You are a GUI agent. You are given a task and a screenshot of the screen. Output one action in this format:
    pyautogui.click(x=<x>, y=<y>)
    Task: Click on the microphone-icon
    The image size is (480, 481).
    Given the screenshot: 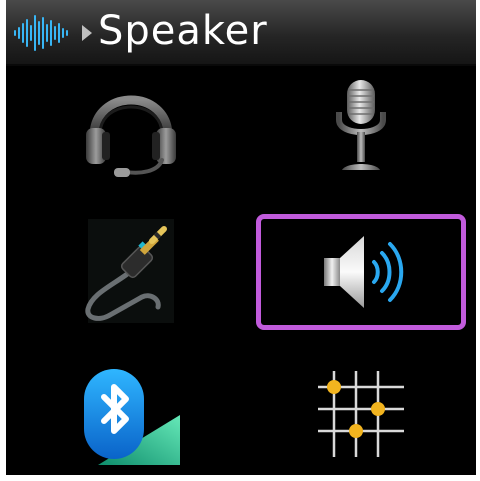 What is the action you would take?
    pyautogui.click(x=361, y=125)
    